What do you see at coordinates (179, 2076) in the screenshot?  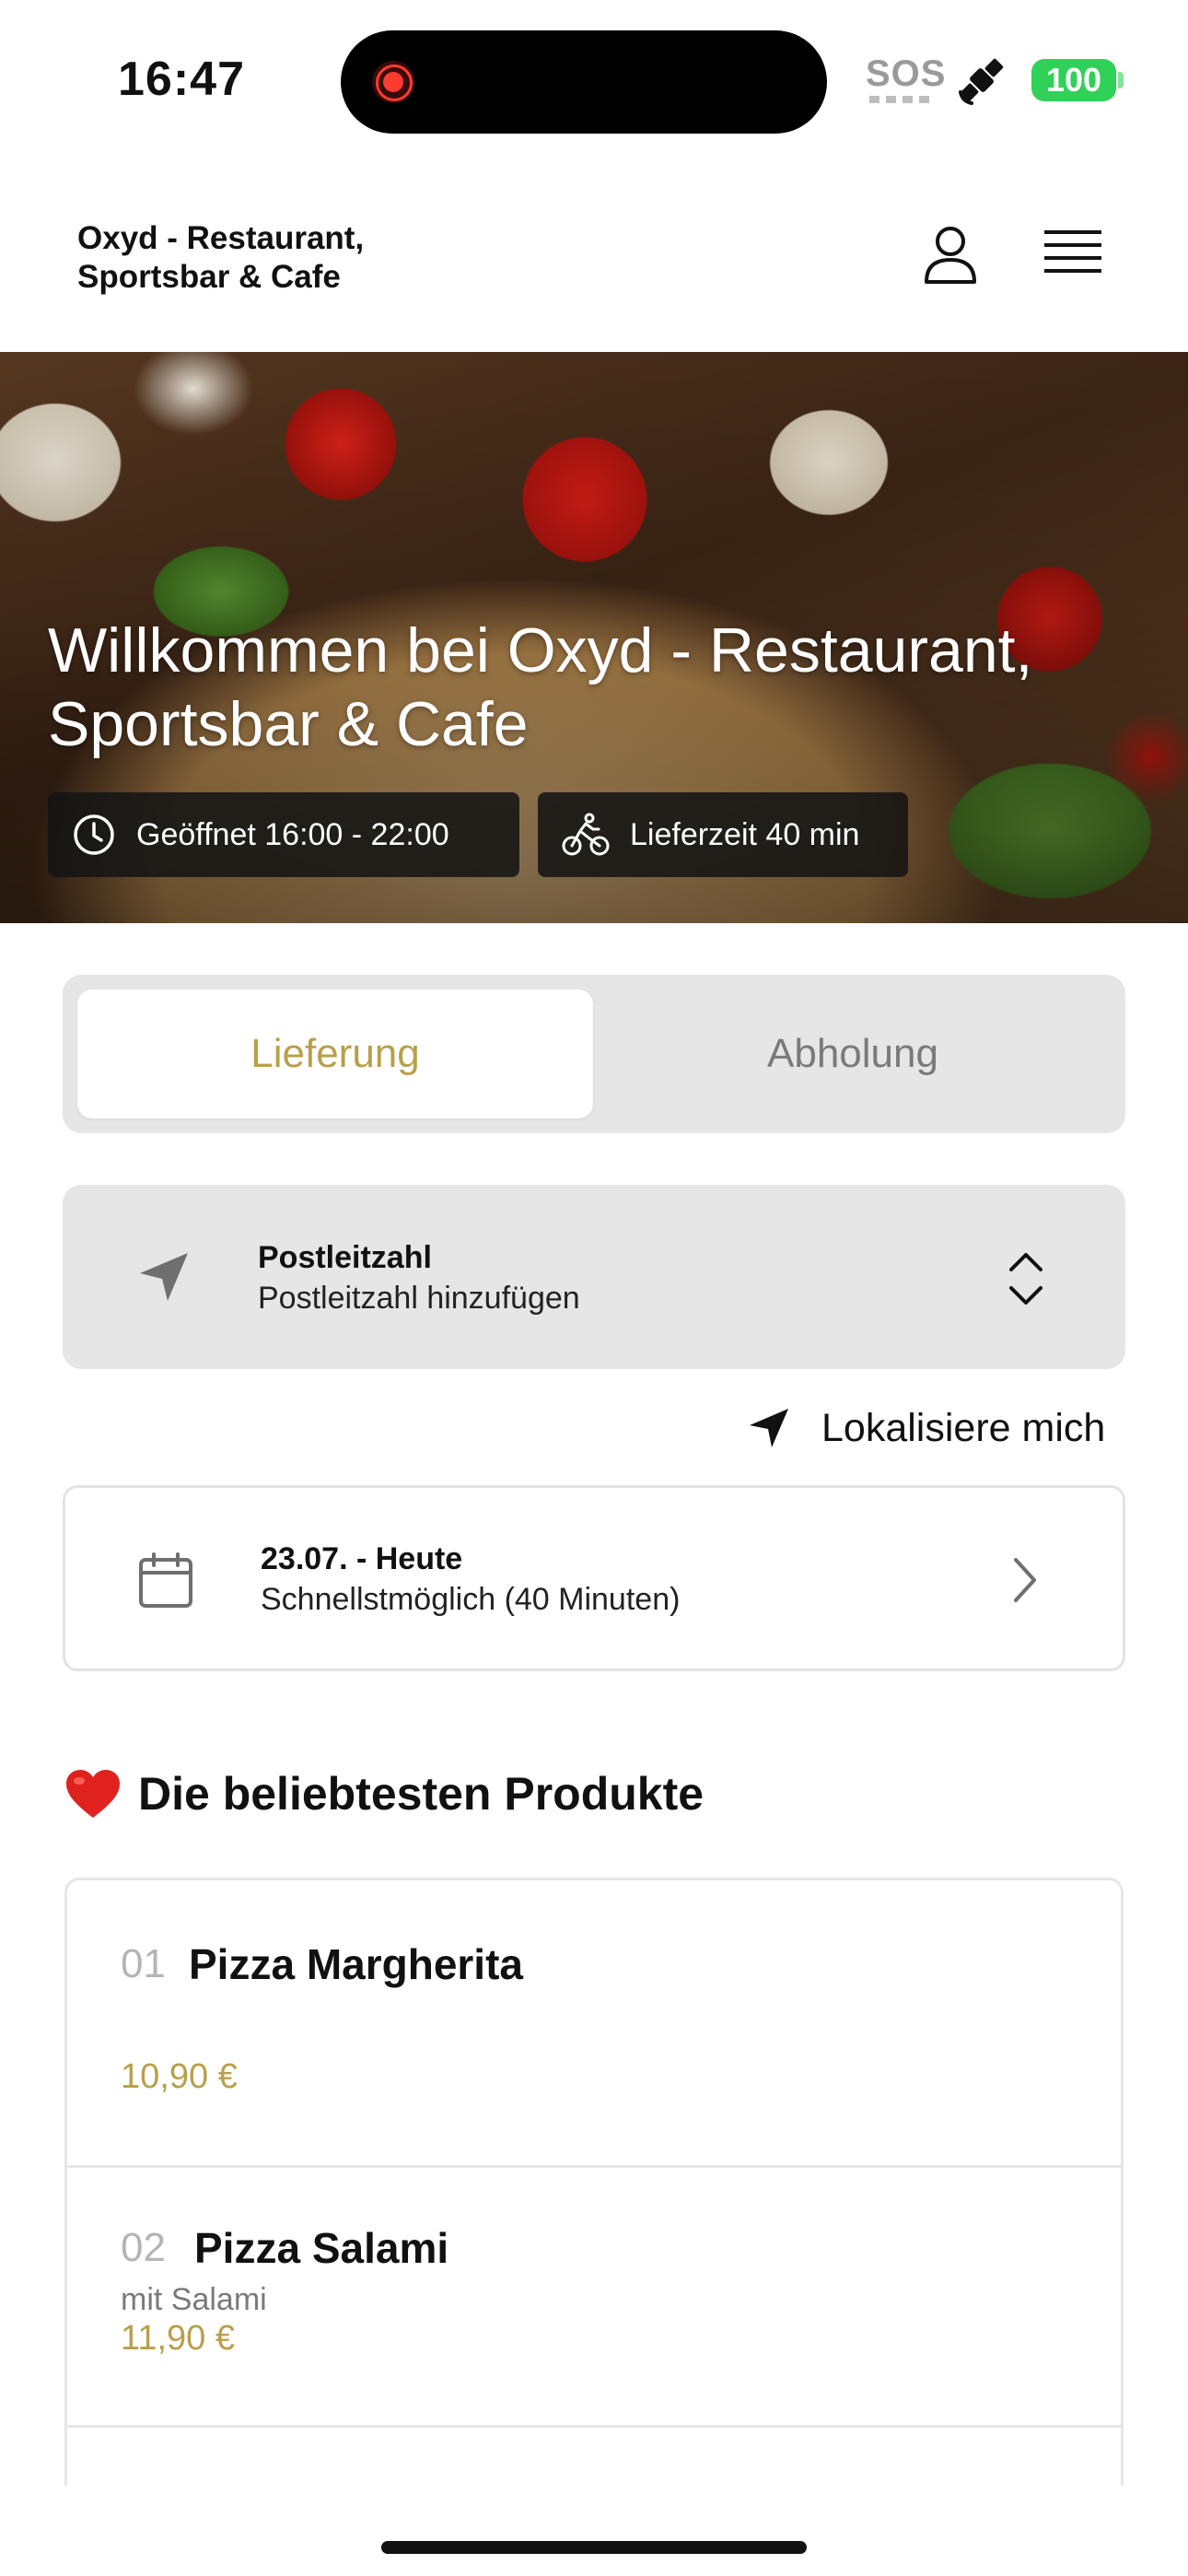 I see `product-price: 10,90 €` at bounding box center [179, 2076].